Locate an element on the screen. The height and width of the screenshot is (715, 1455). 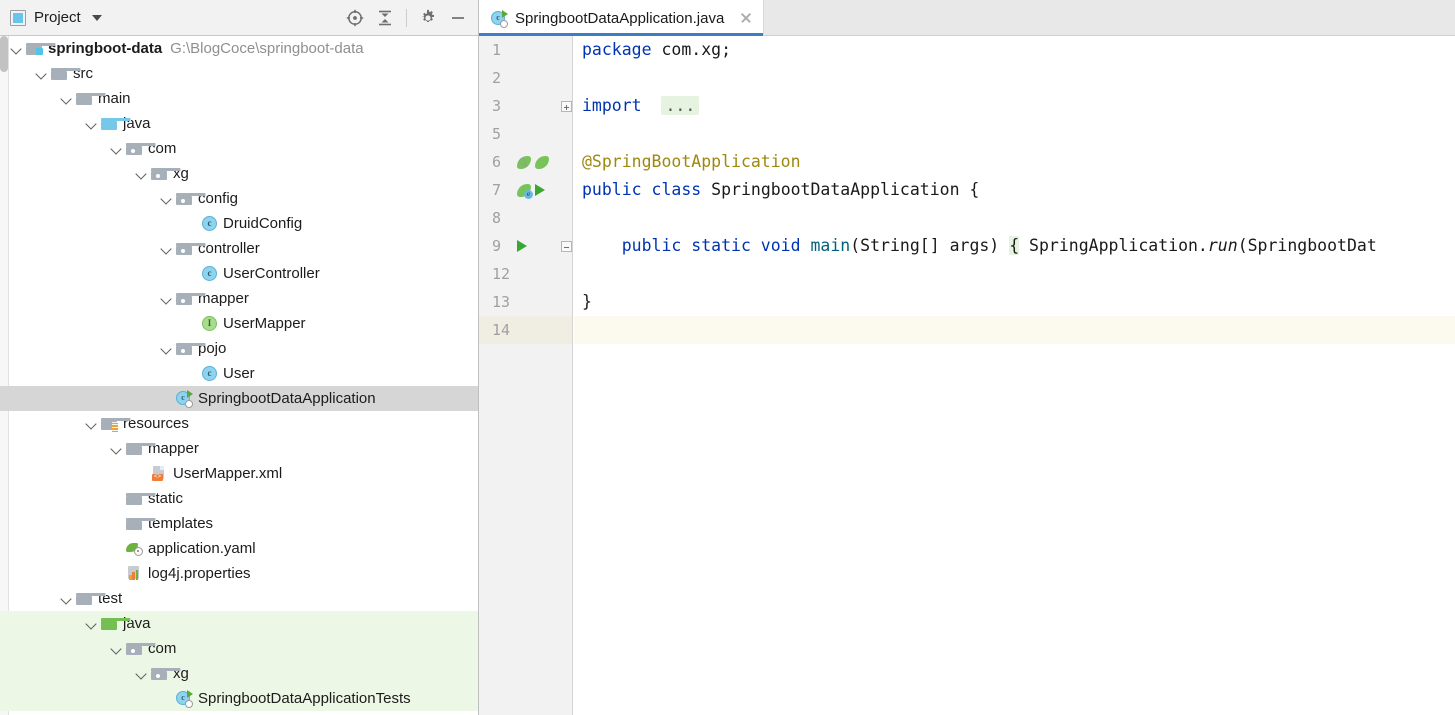
gutter-line: 13 is located at coordinates (525, 302).